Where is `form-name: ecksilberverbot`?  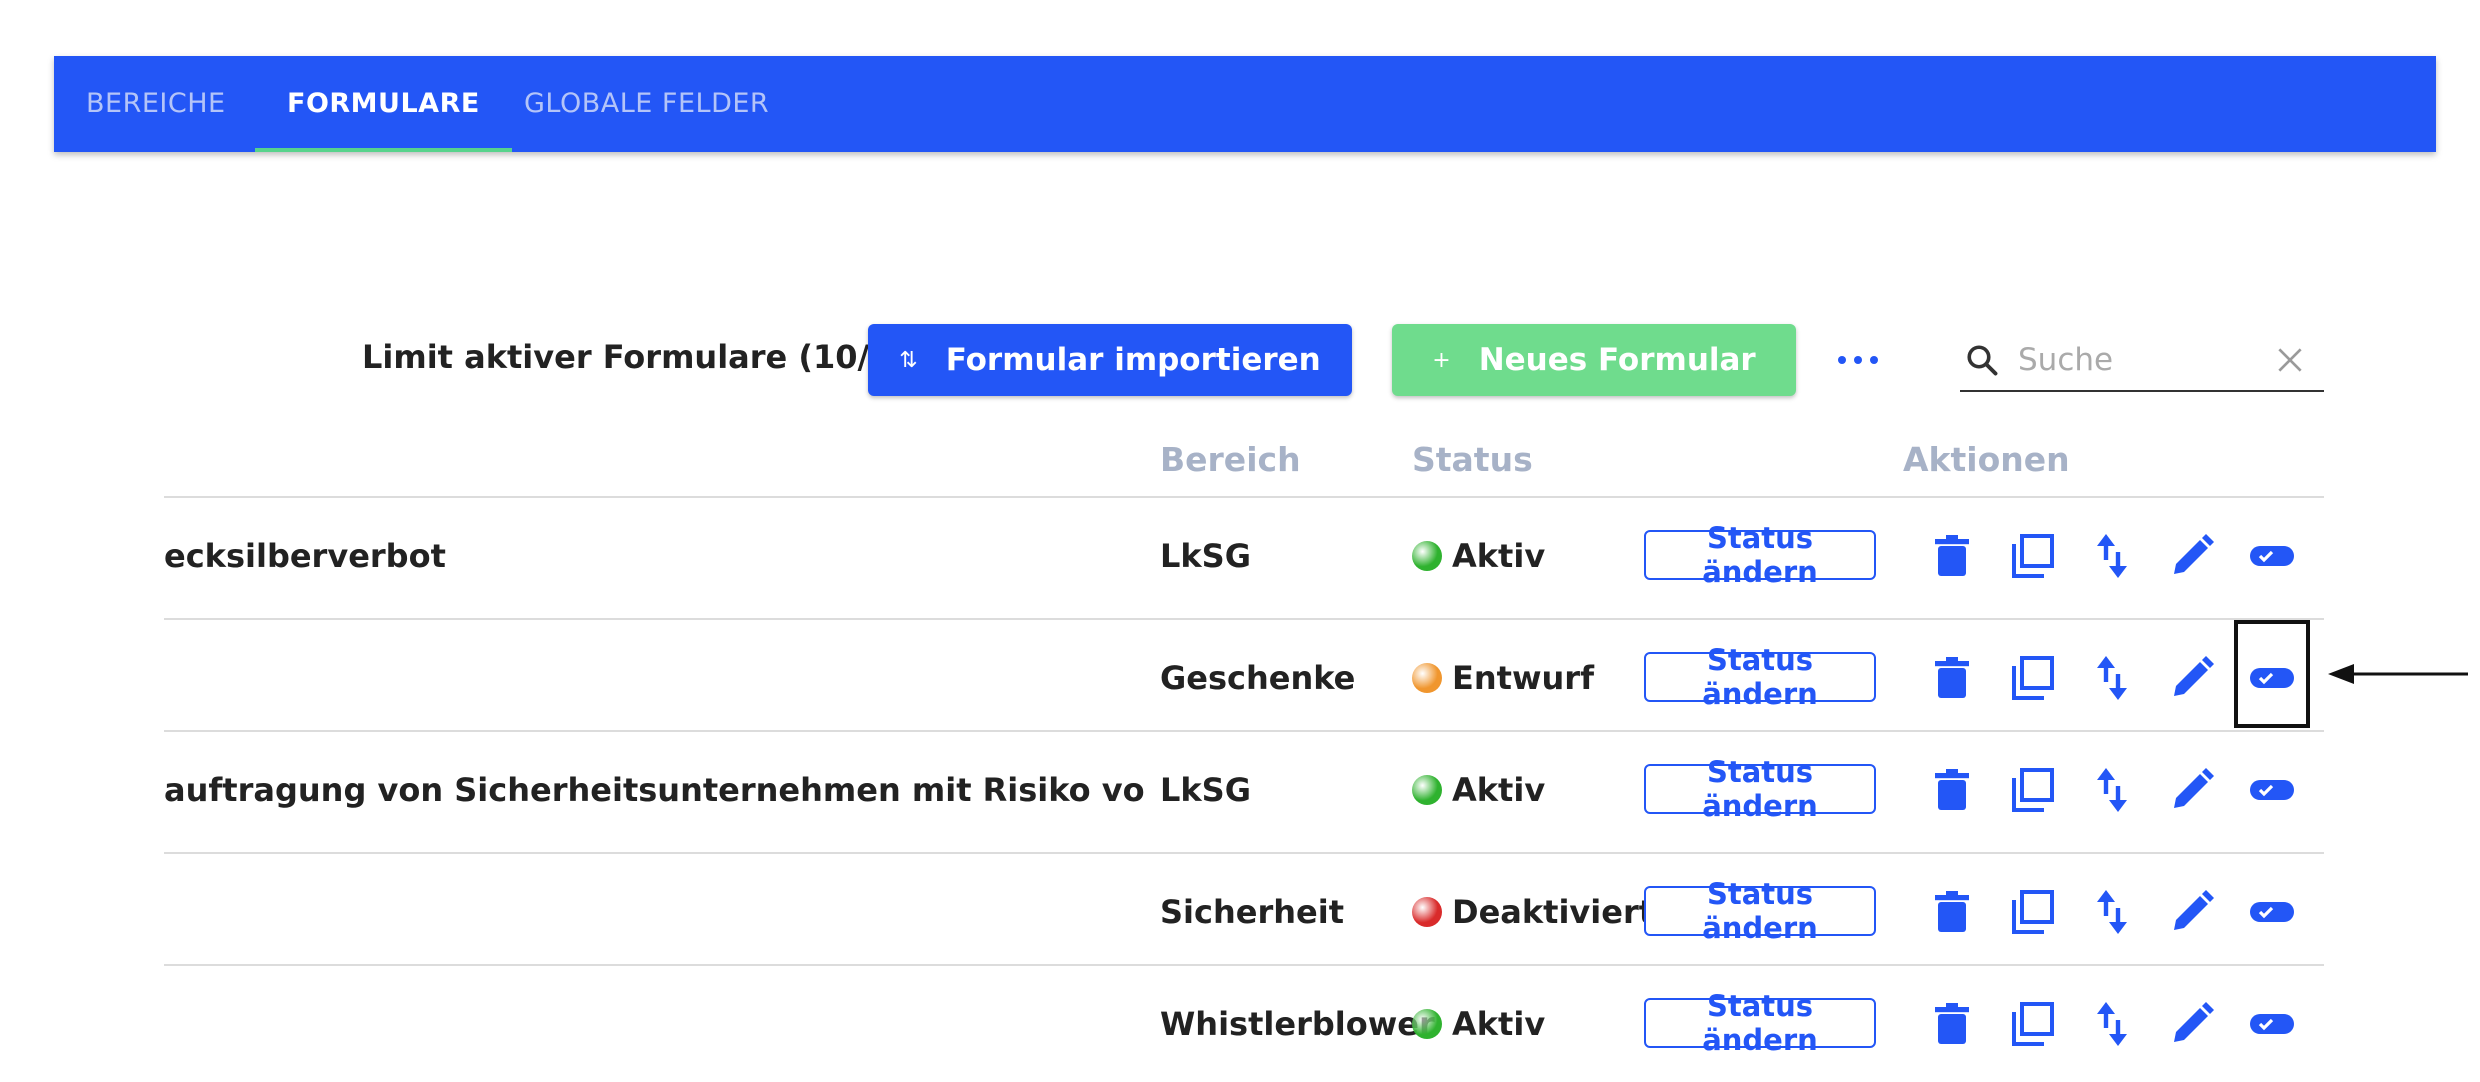
form-name: ecksilberverbot is located at coordinates (305, 556).